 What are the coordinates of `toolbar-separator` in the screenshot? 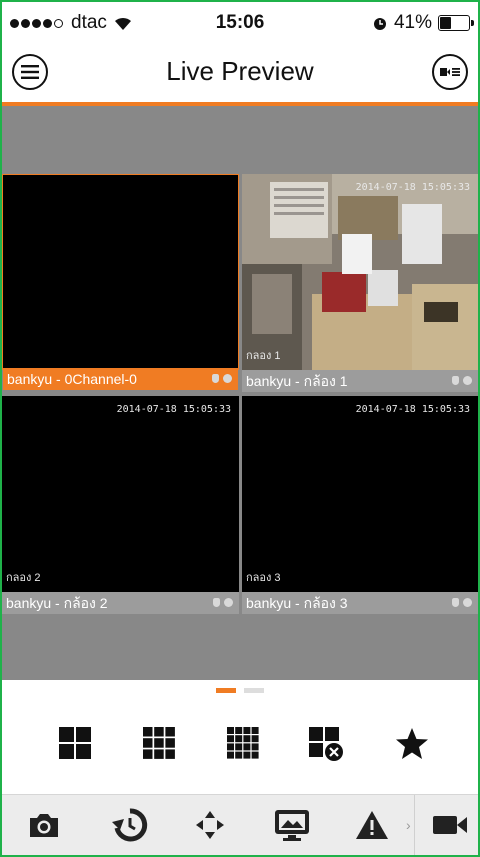 It's located at (414, 825).